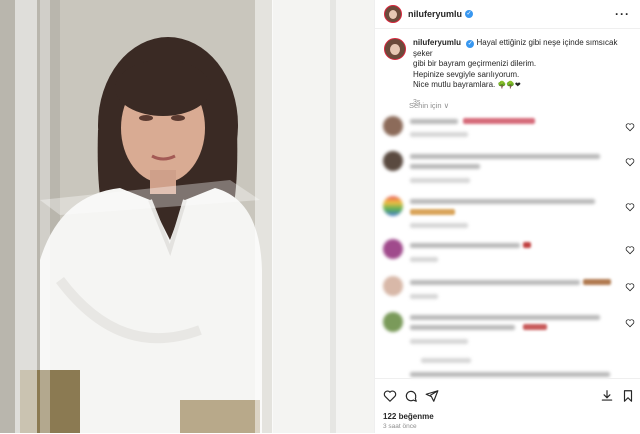  What do you see at coordinates (411, 396) in the screenshot?
I see `comment-icon` at bounding box center [411, 396].